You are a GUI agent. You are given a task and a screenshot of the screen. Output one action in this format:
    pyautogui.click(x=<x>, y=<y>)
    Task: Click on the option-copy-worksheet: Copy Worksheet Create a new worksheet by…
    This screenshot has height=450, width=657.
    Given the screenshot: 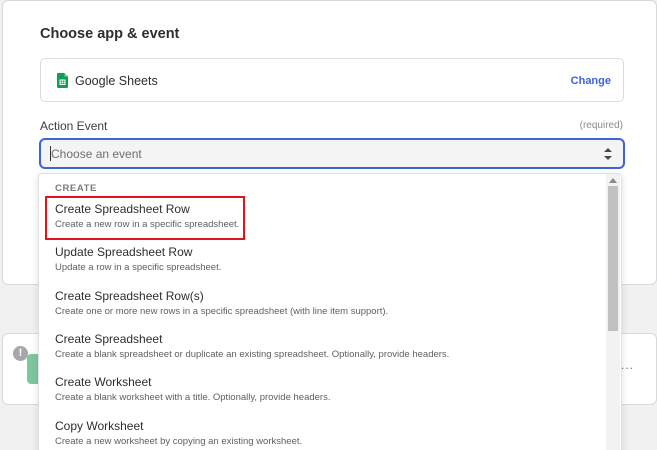 What is the action you would take?
    pyautogui.click(x=322, y=434)
    